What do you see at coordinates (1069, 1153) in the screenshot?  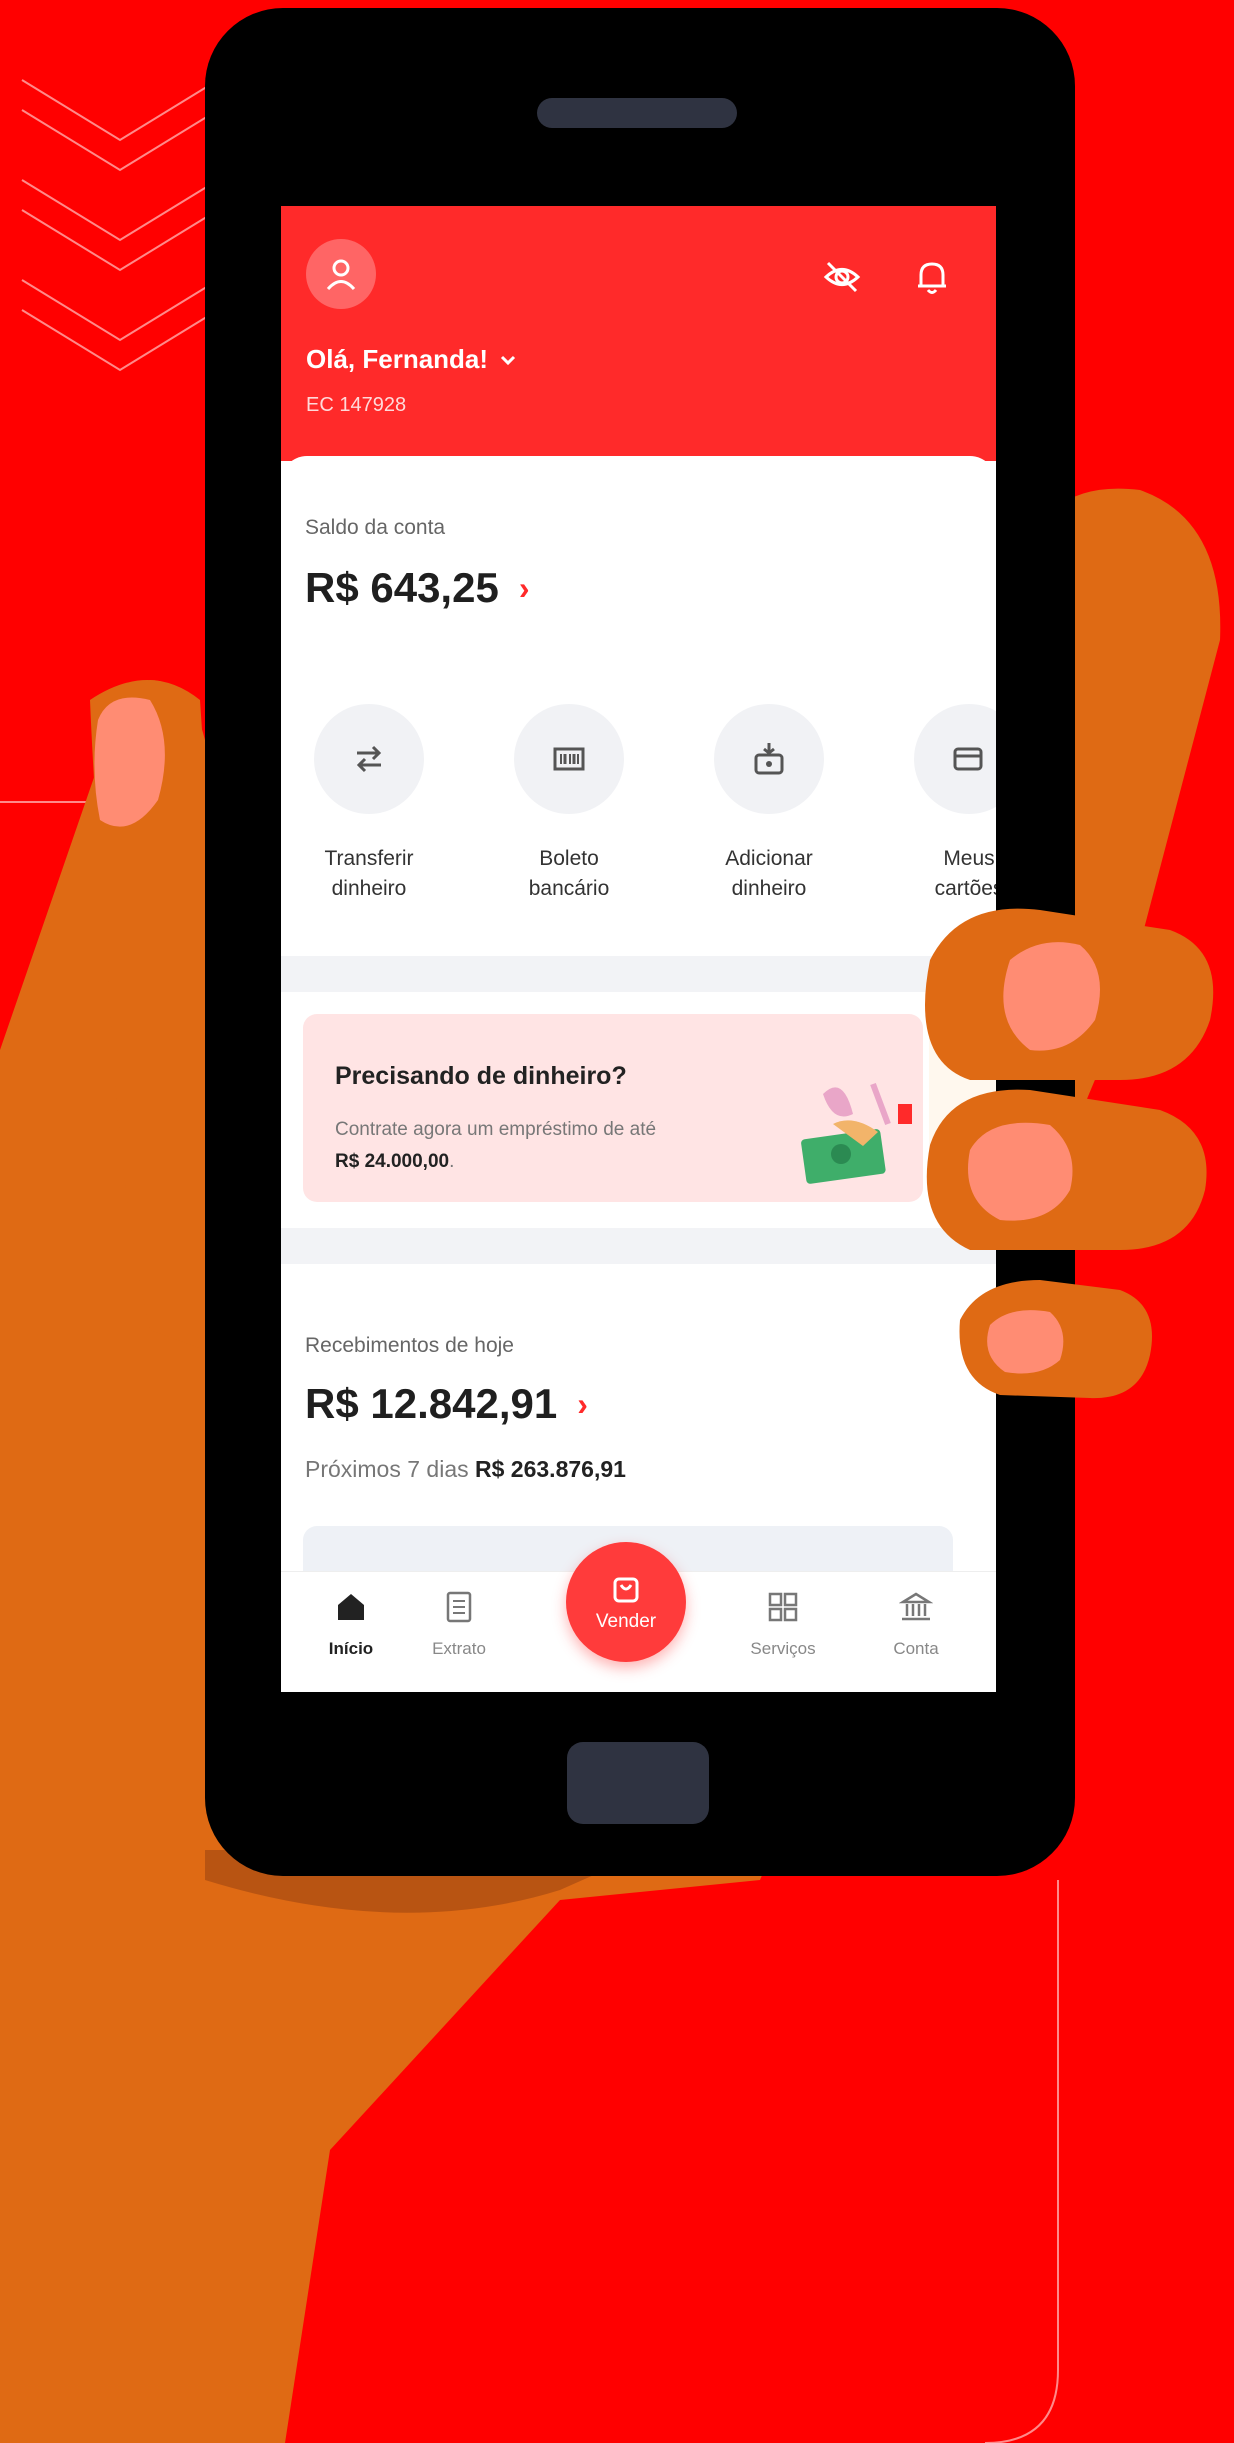 I see `hand-fingers` at bounding box center [1069, 1153].